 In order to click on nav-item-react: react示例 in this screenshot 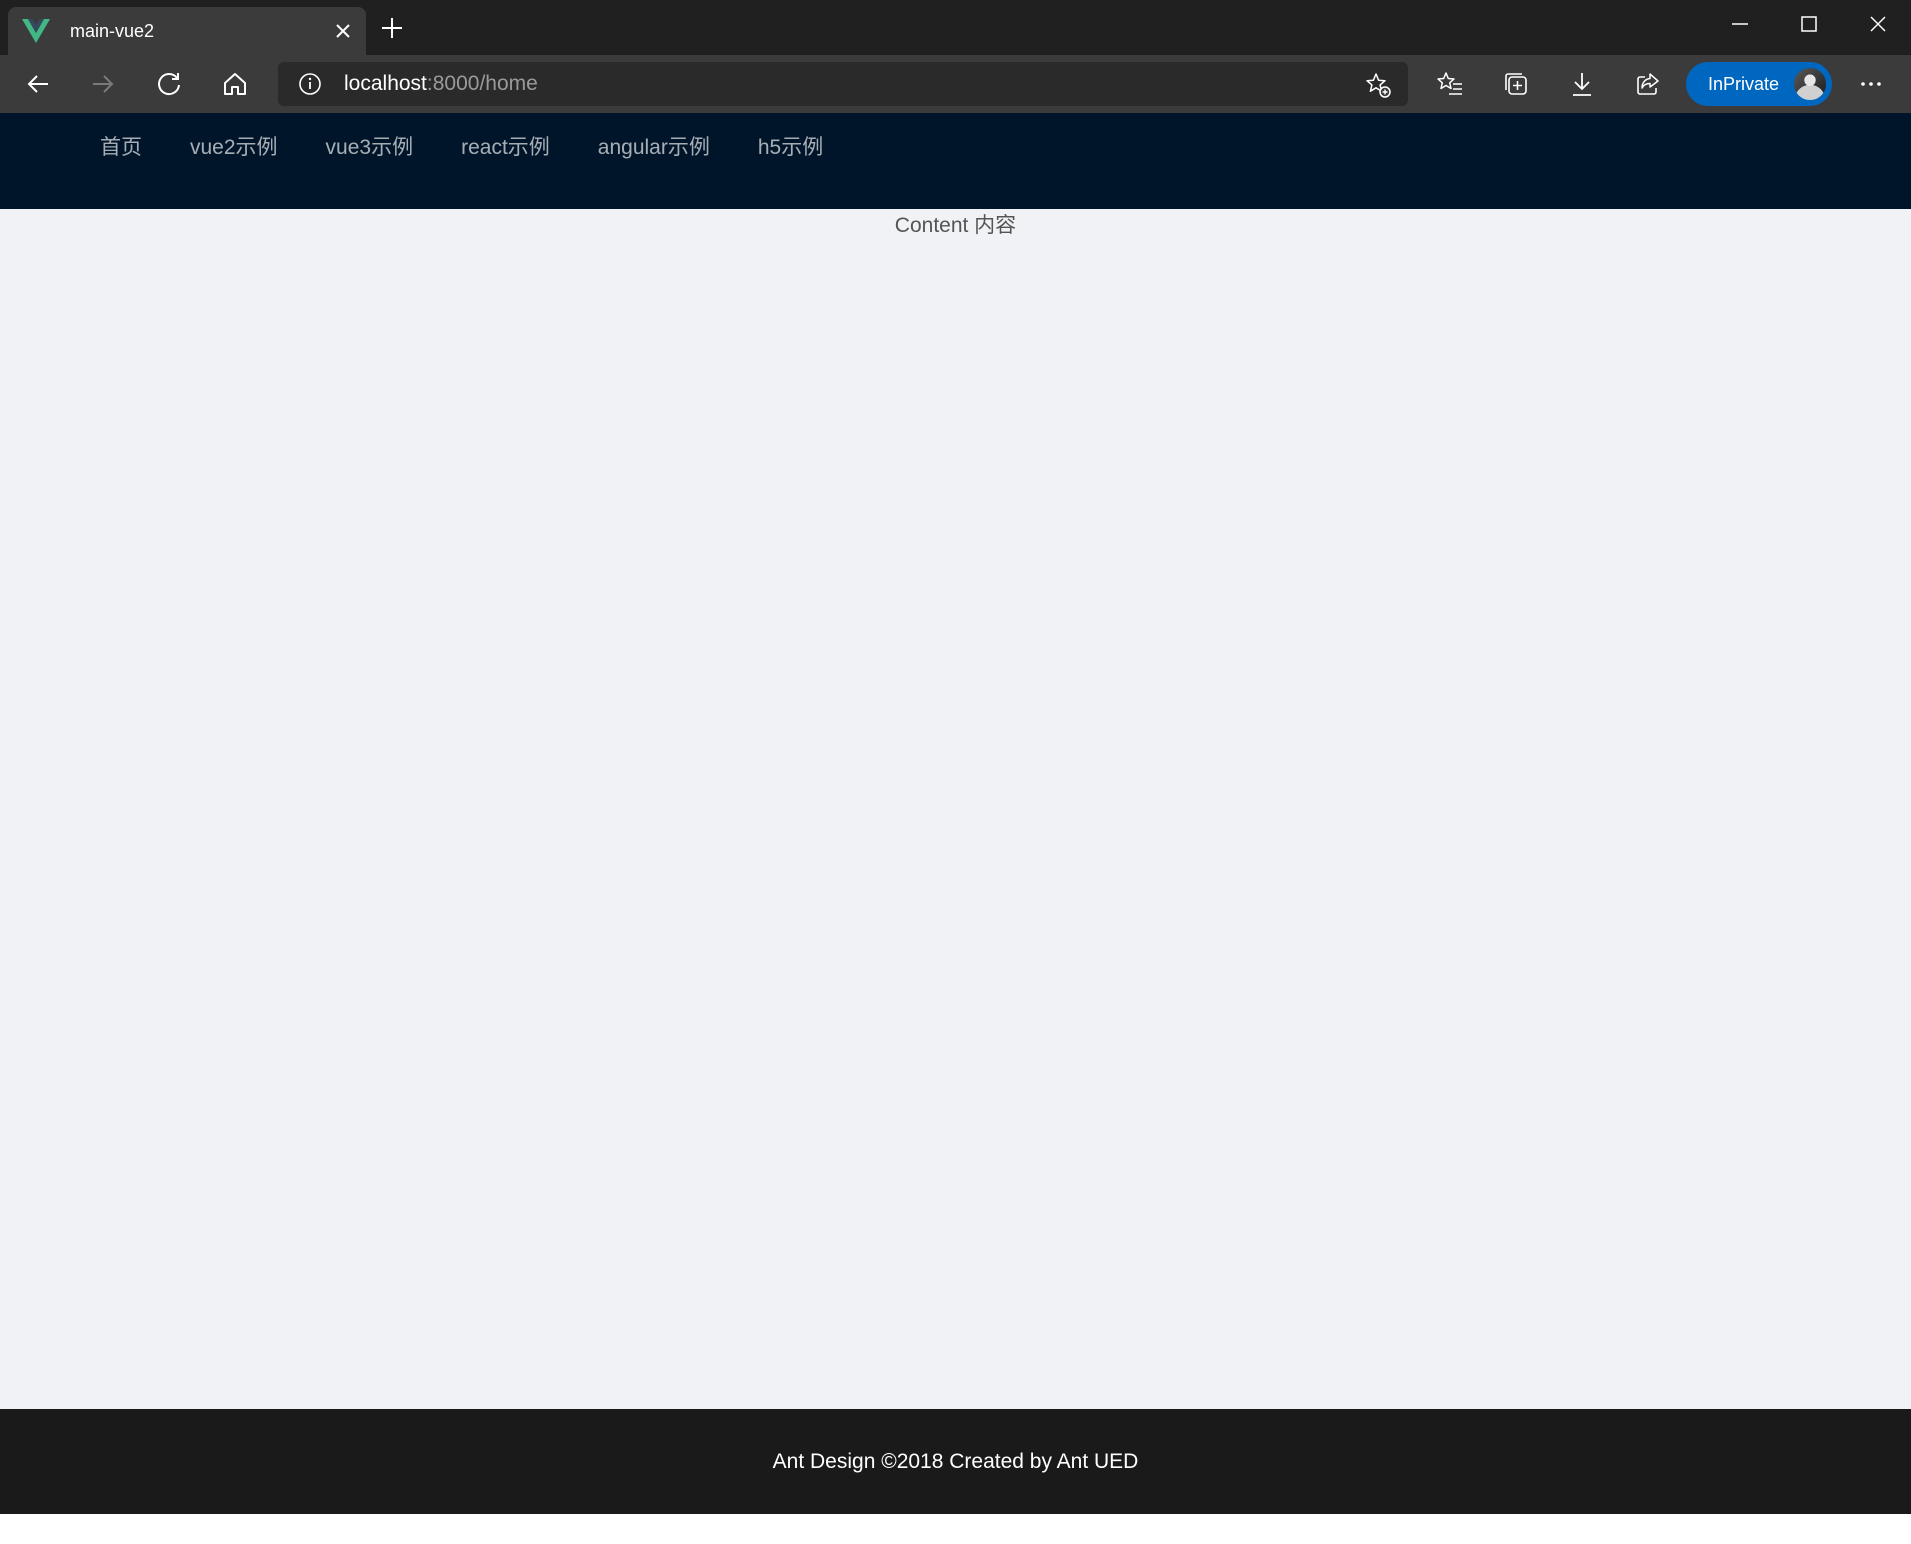, I will do `click(505, 148)`.